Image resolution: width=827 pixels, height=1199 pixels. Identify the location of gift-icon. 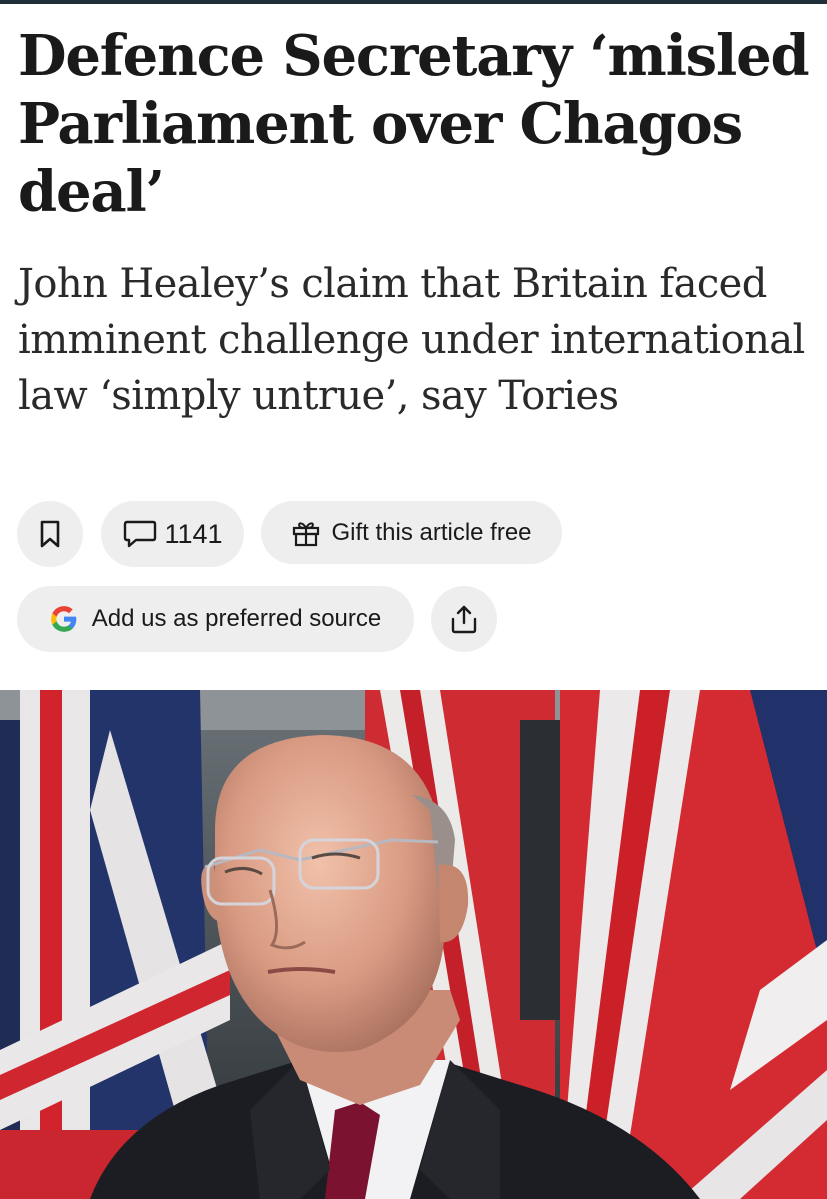
(306, 533).